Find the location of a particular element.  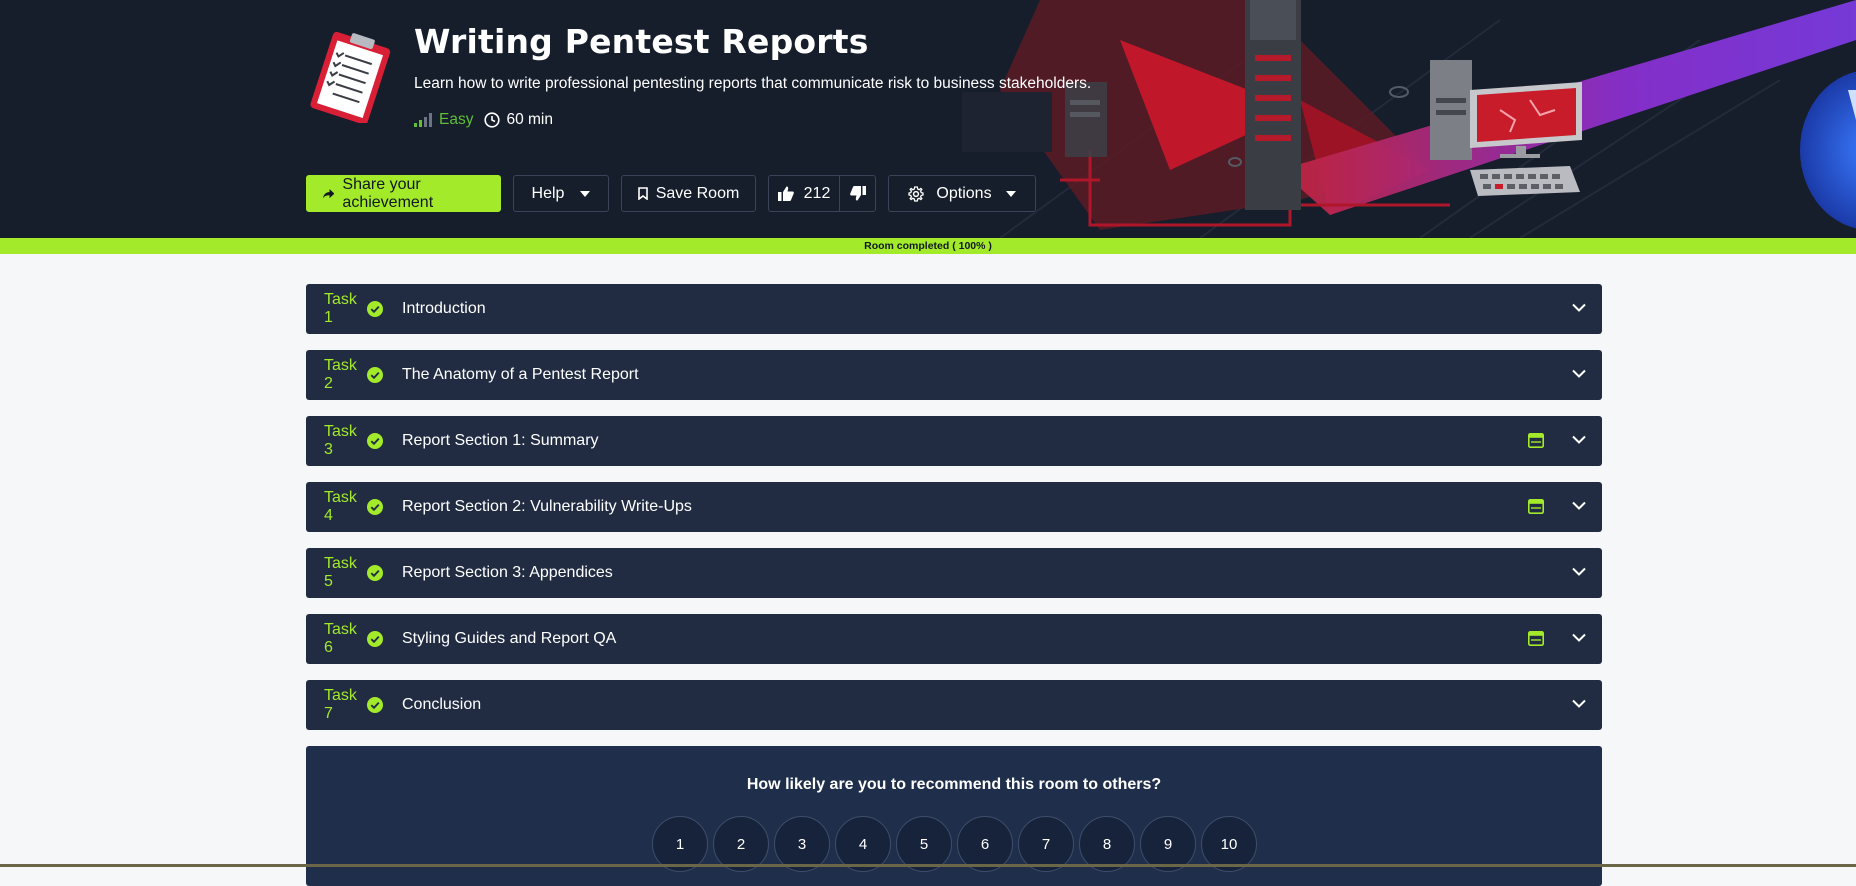

task-title: The Anatomy of a Pentest Report is located at coordinates (520, 374).